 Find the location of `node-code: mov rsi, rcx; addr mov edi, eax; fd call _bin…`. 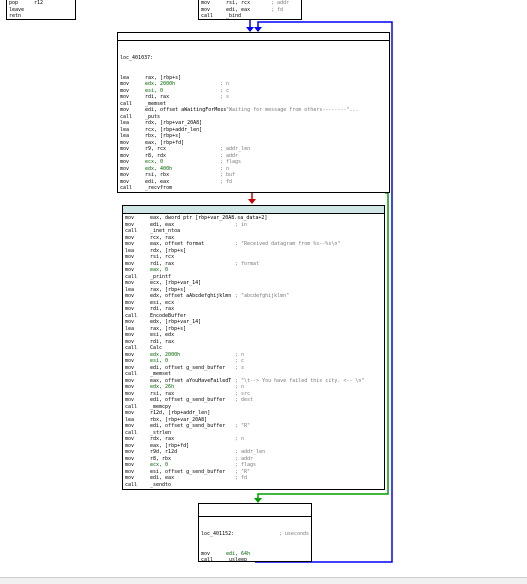

node-code: mov rsi, rcx; addr mov edi, eax; fd call _bin… is located at coordinates (250, 9).